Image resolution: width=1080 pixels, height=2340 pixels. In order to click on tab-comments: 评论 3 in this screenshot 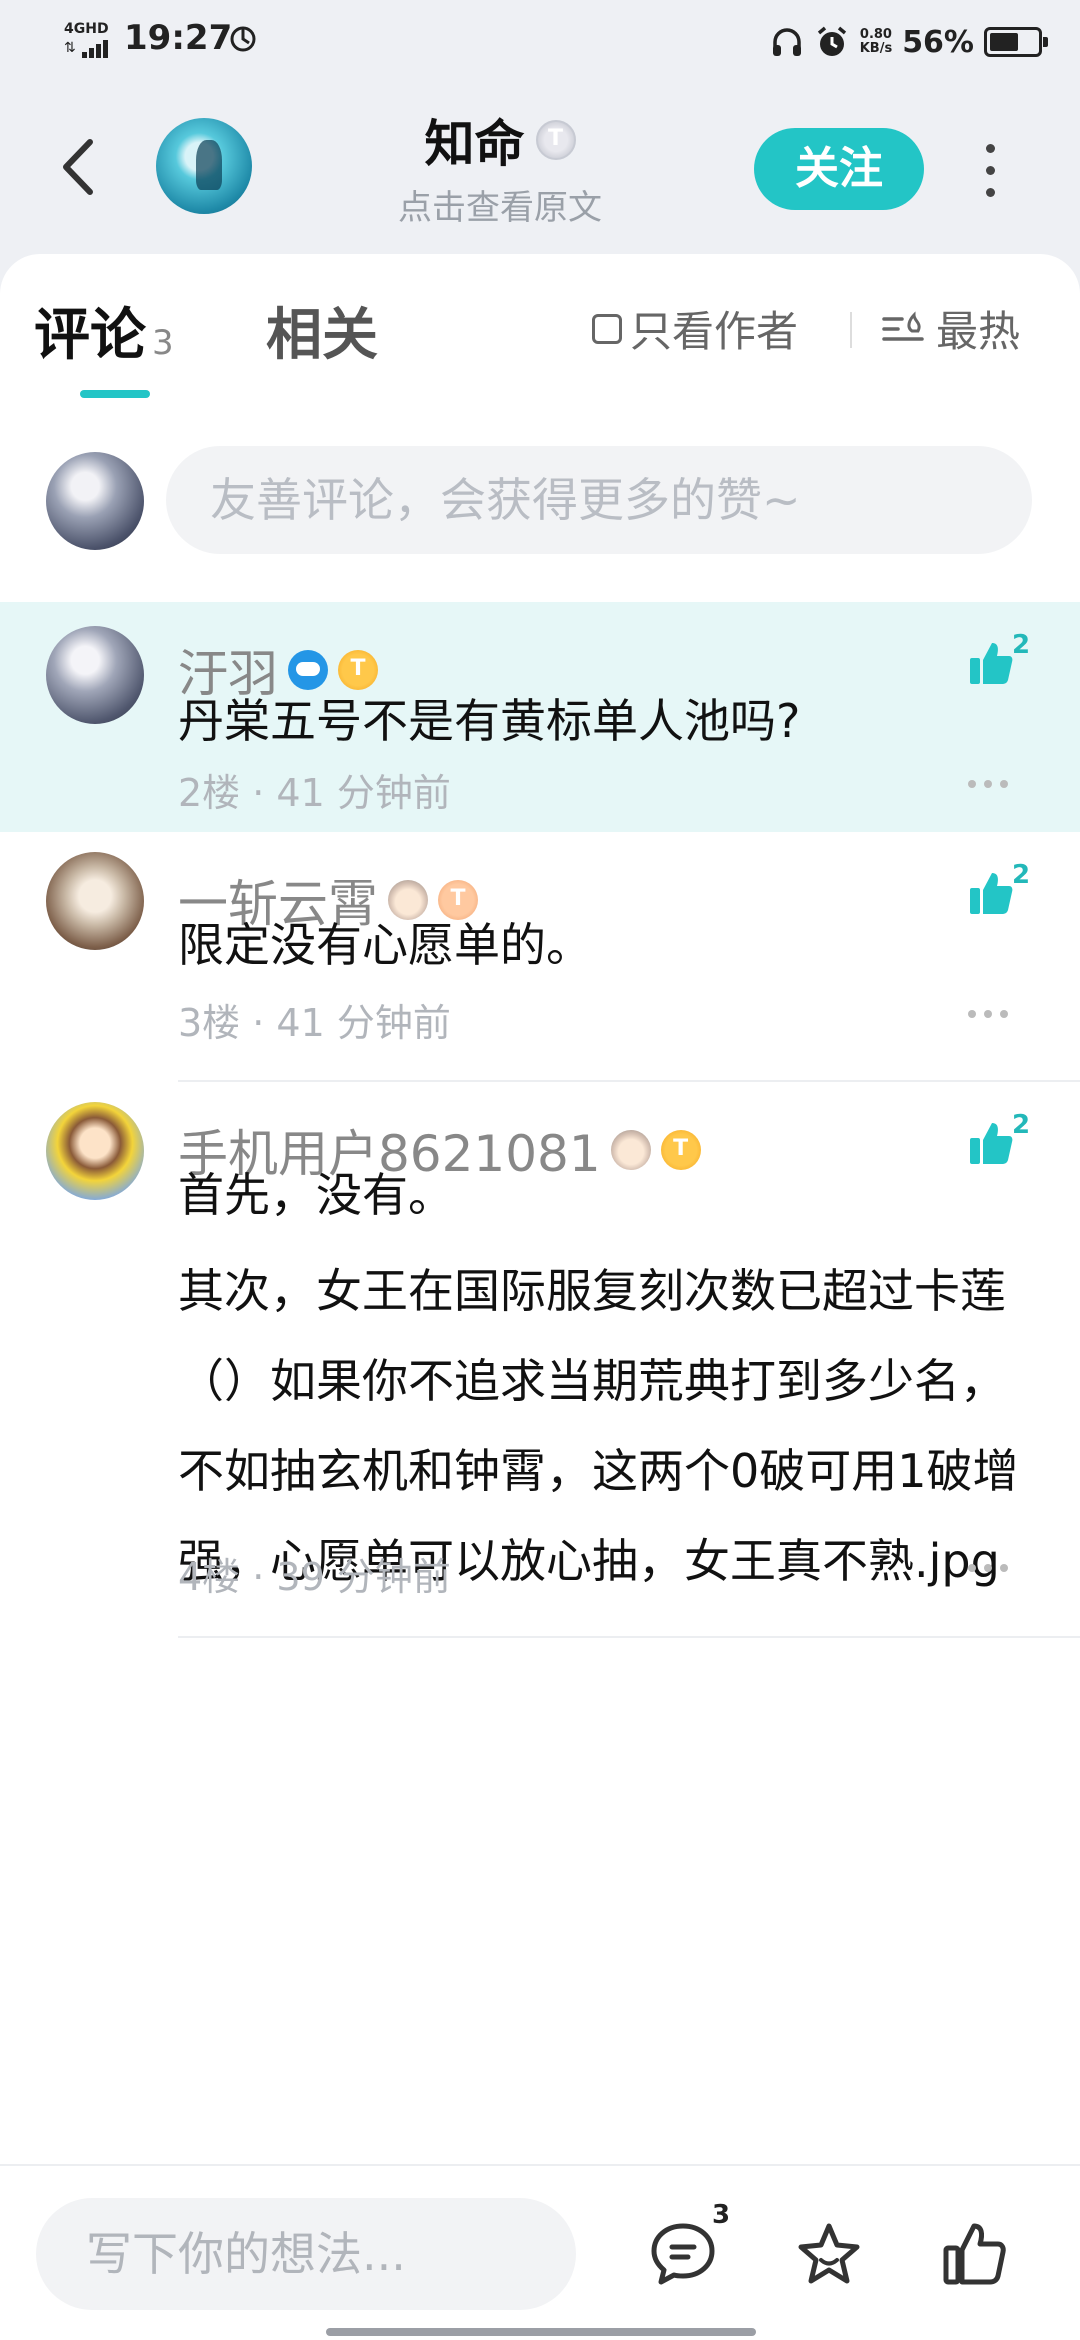, I will do `click(104, 330)`.